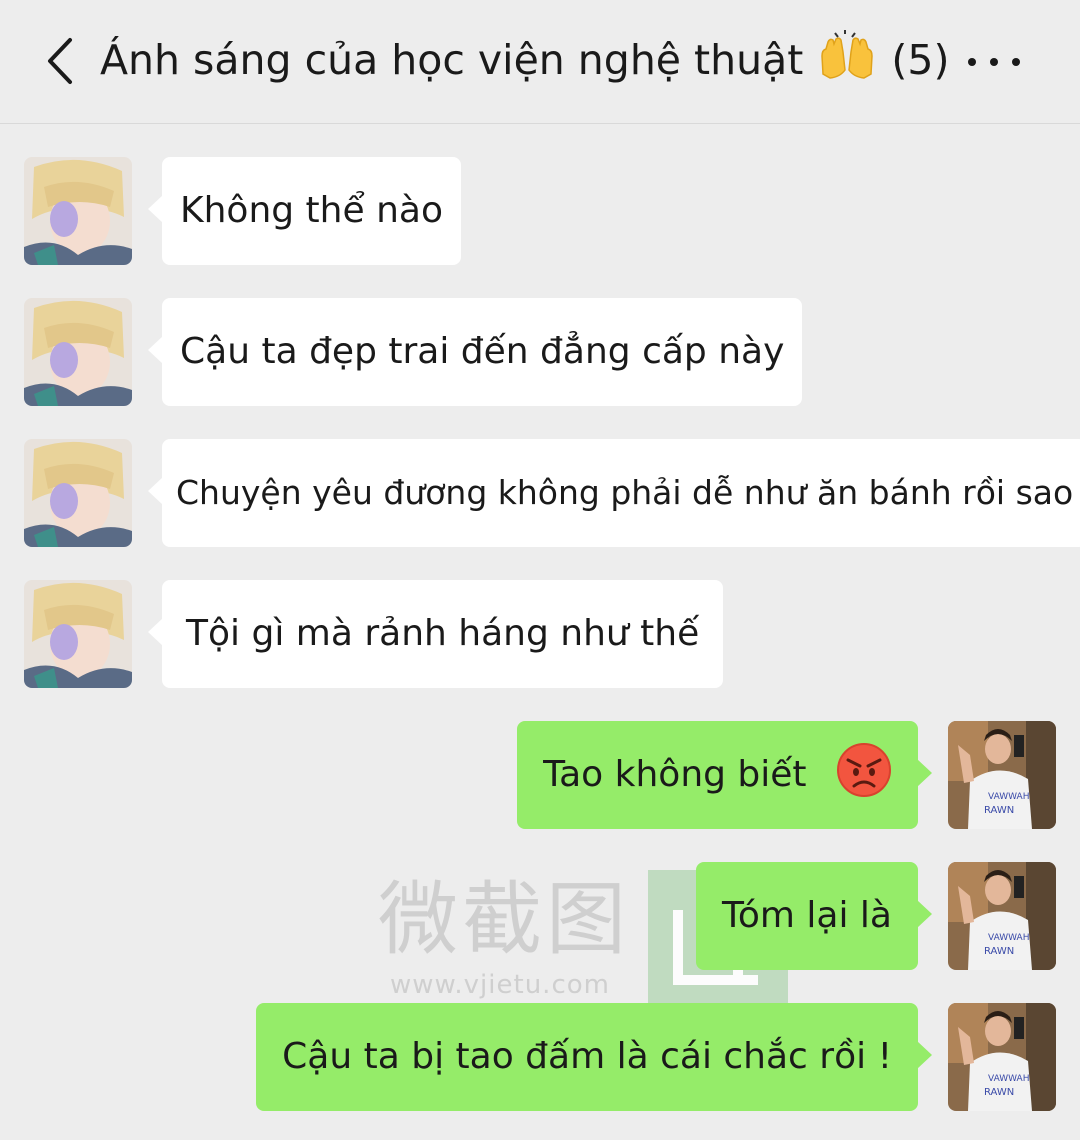 This screenshot has width=1080, height=1140. I want to click on message-bubble: Tóm lại là, so click(814, 916).